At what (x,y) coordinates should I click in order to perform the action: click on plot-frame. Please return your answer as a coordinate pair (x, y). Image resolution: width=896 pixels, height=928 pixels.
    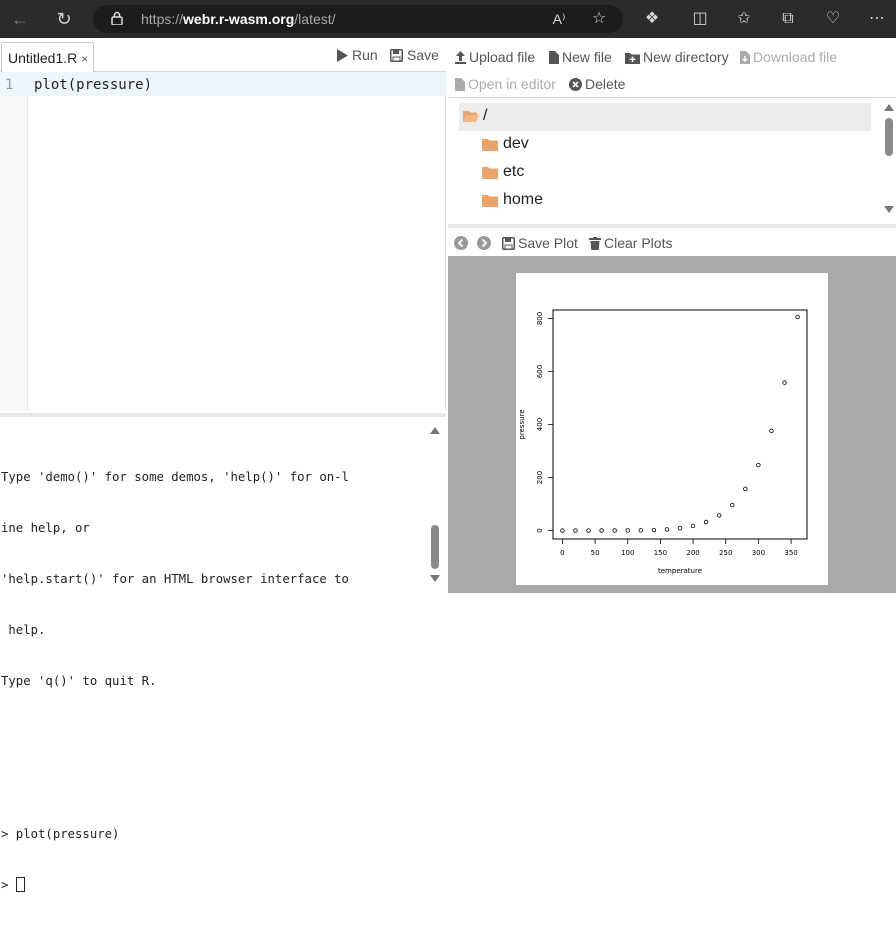
    Looking at the image, I should click on (680, 424).